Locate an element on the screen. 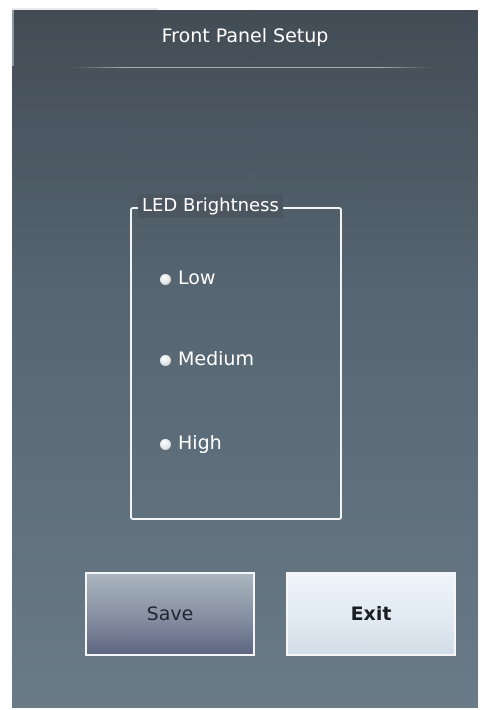 The width and height of the screenshot is (482, 710). led-brightness-legend: LED Brightness is located at coordinates (210, 206).